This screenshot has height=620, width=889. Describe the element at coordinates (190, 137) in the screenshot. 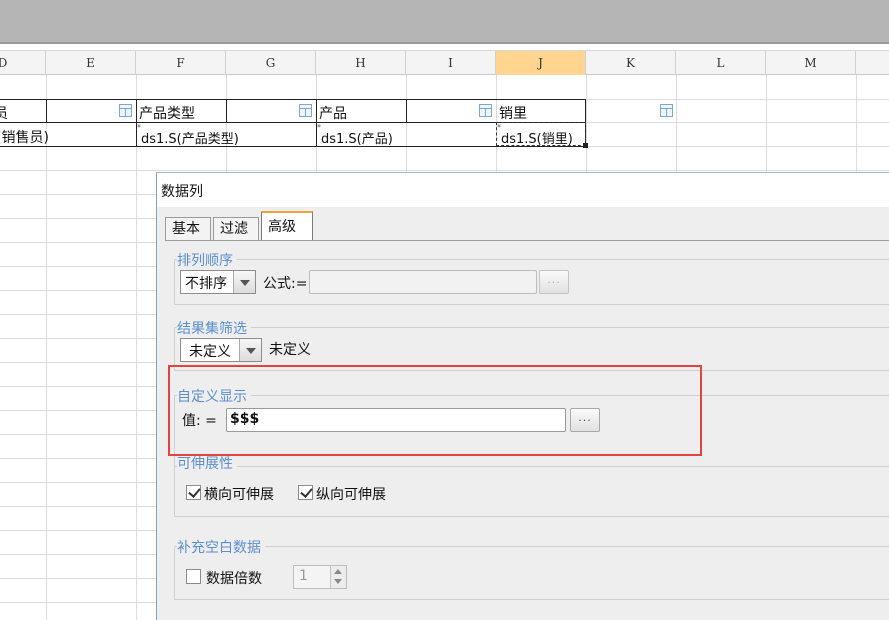

I see `cell-f-data: ds1.S(产品类型)` at that location.